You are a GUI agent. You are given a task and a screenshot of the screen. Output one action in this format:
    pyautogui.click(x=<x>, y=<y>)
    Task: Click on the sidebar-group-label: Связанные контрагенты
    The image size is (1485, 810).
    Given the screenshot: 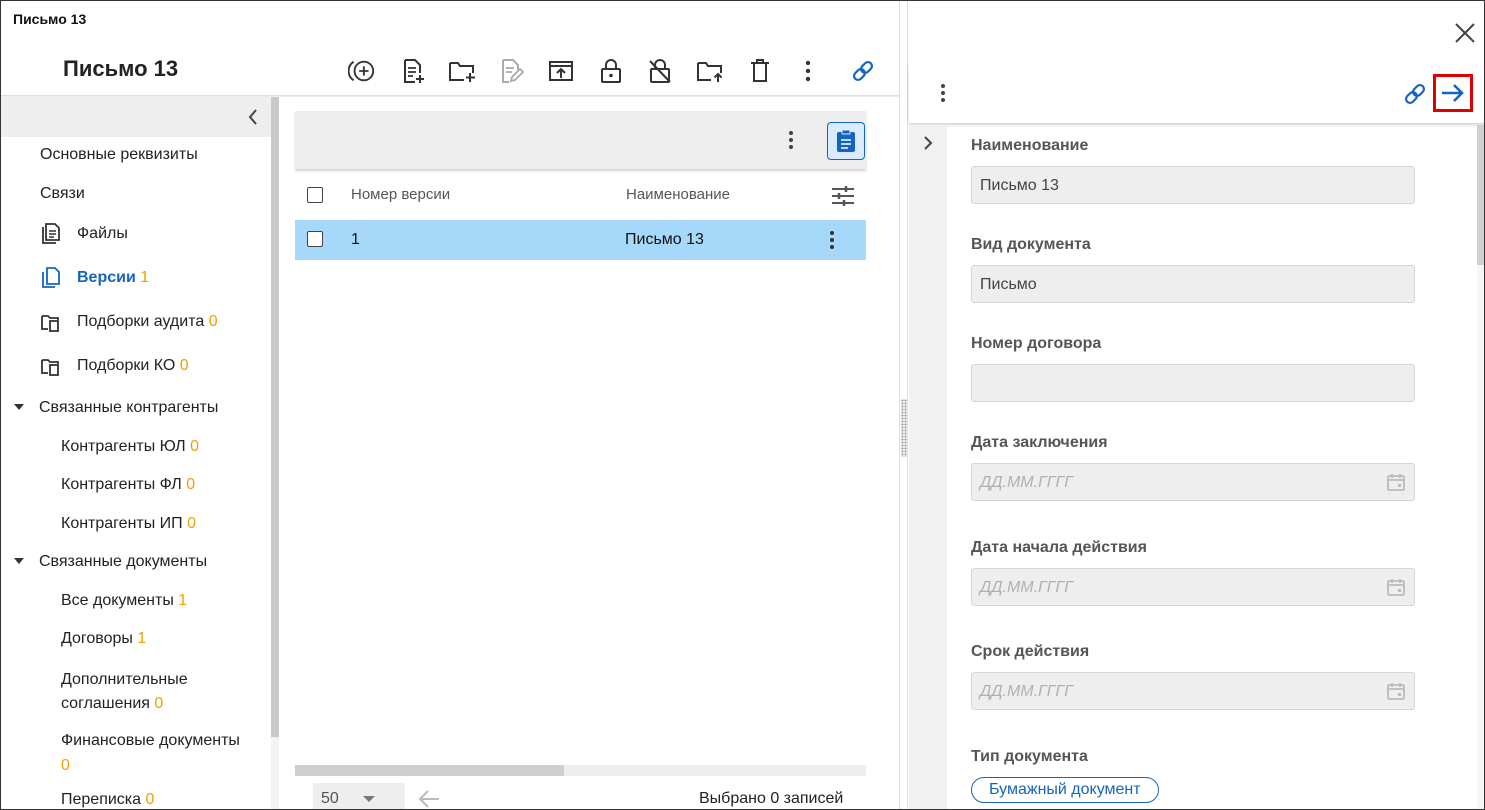 What is the action you would take?
    pyautogui.click(x=129, y=407)
    